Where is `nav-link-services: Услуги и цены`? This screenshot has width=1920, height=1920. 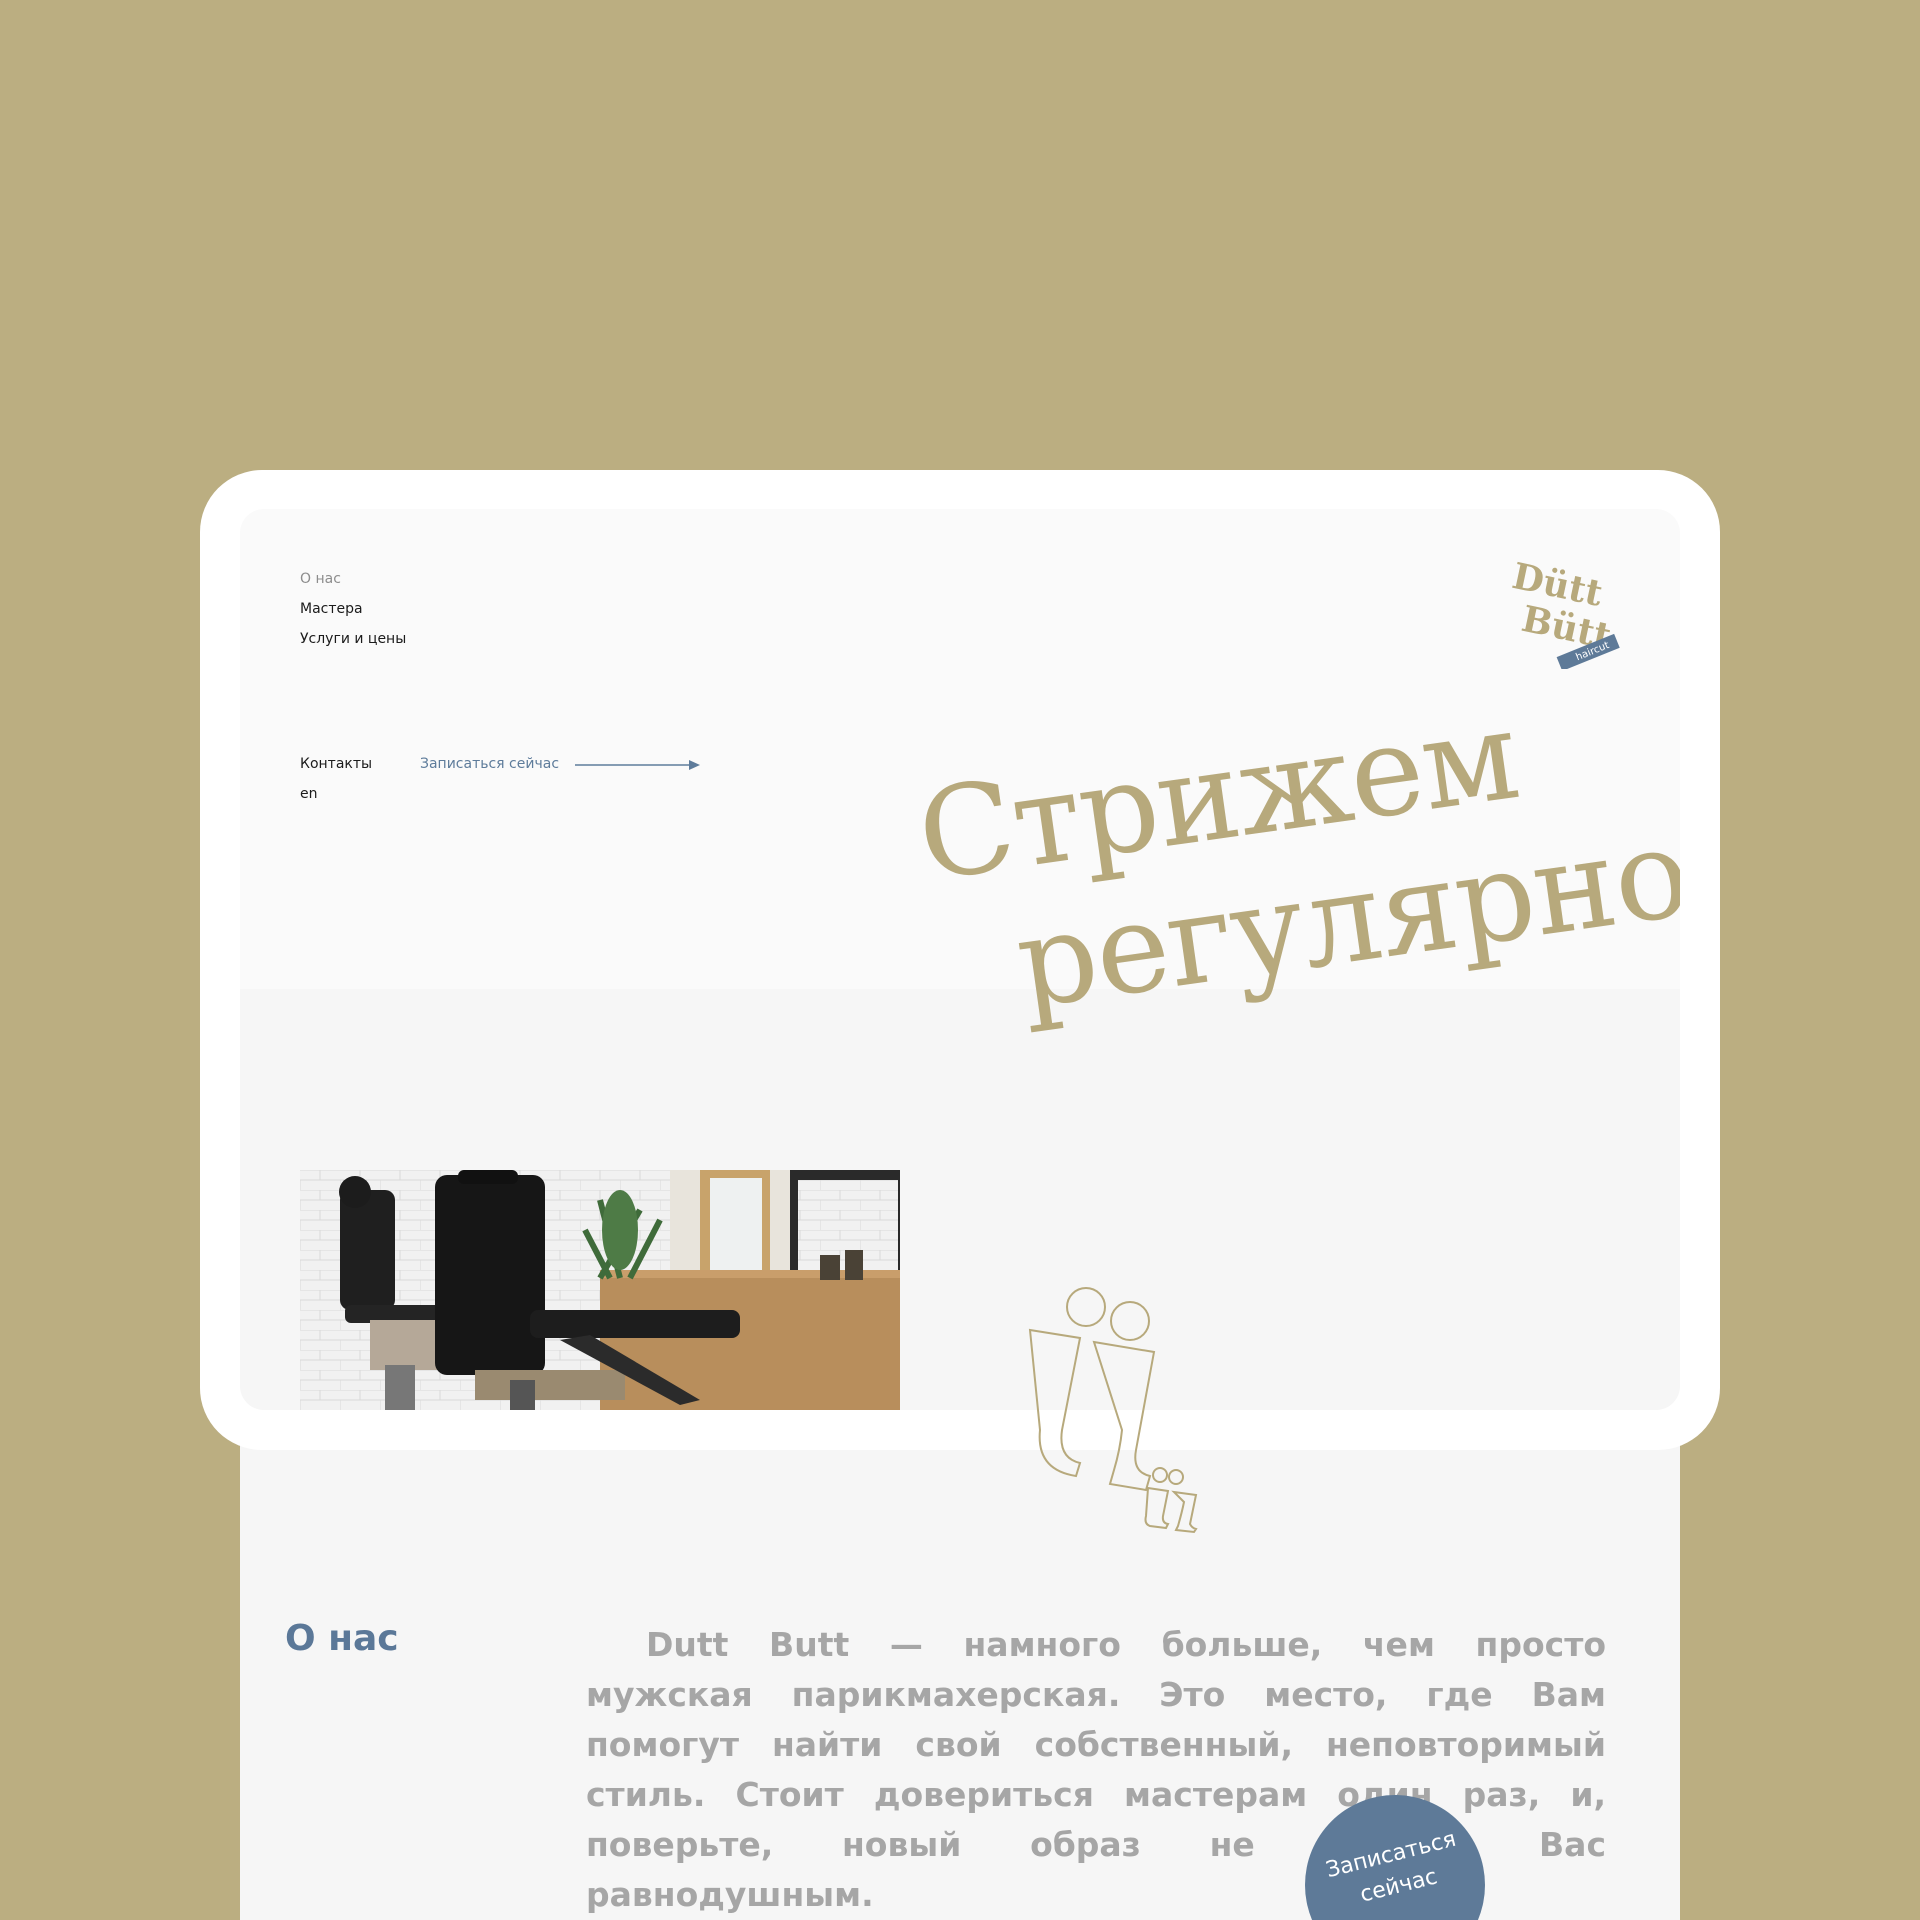
nav-link-services: Услуги и цены is located at coordinates (353, 639).